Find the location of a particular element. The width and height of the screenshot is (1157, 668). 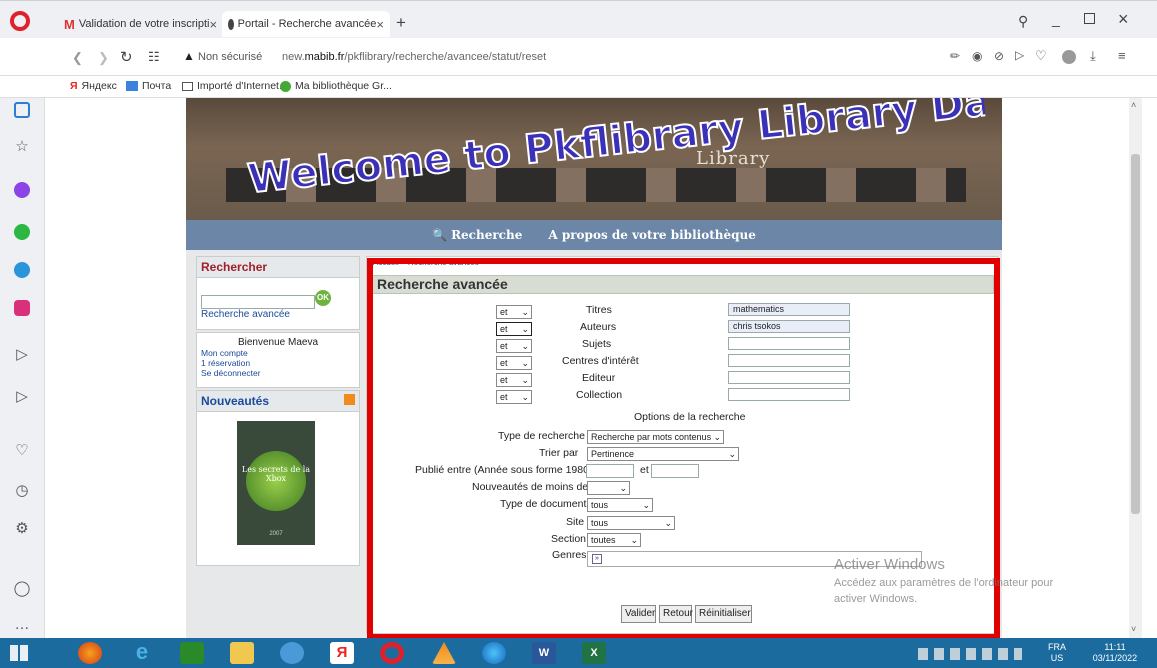

bookmark-pochta: Почта is located at coordinates (148, 86).